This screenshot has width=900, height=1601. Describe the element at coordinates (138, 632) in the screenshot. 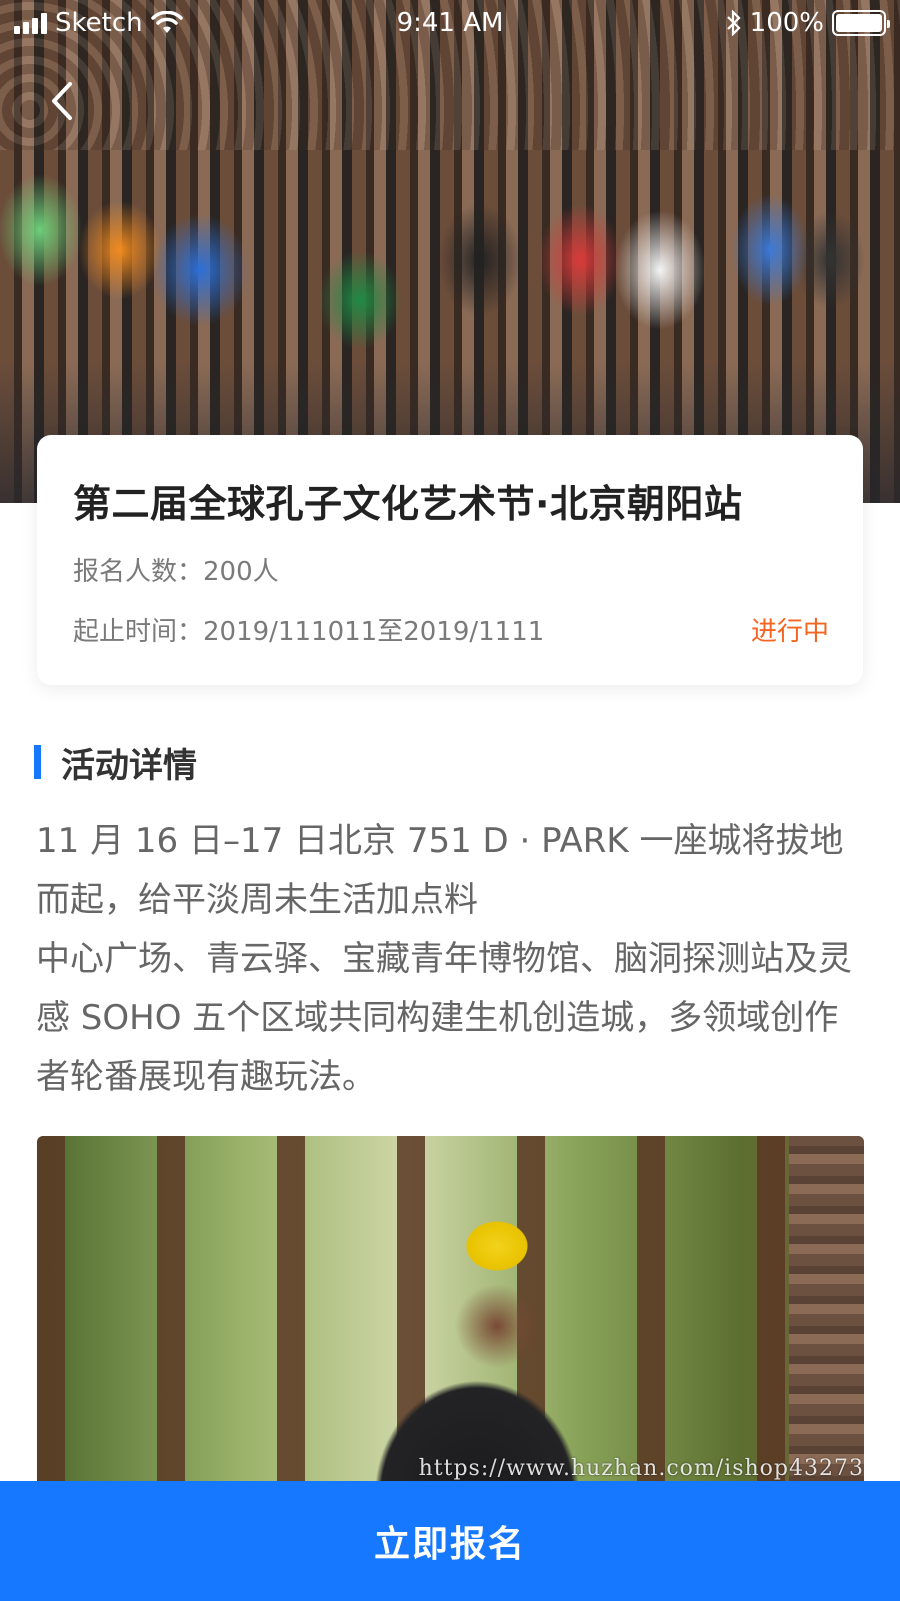

I see `event-time-label: 起止时间：` at that location.